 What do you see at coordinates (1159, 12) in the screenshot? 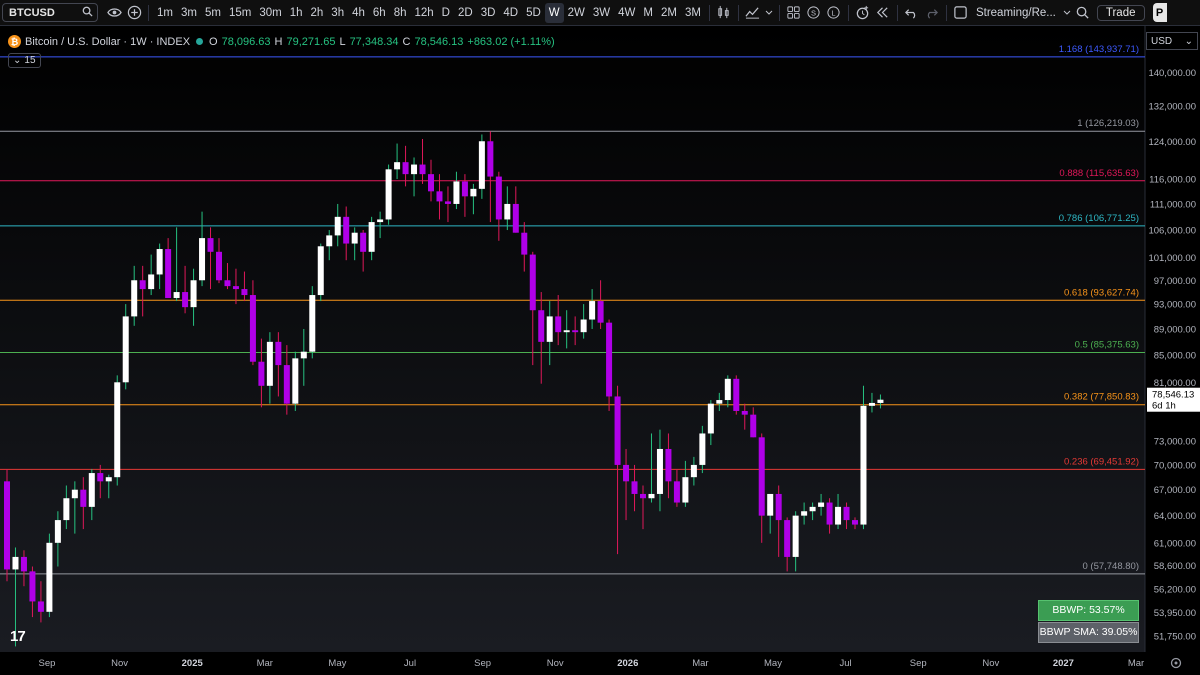
I see `publish-button: P` at bounding box center [1159, 12].